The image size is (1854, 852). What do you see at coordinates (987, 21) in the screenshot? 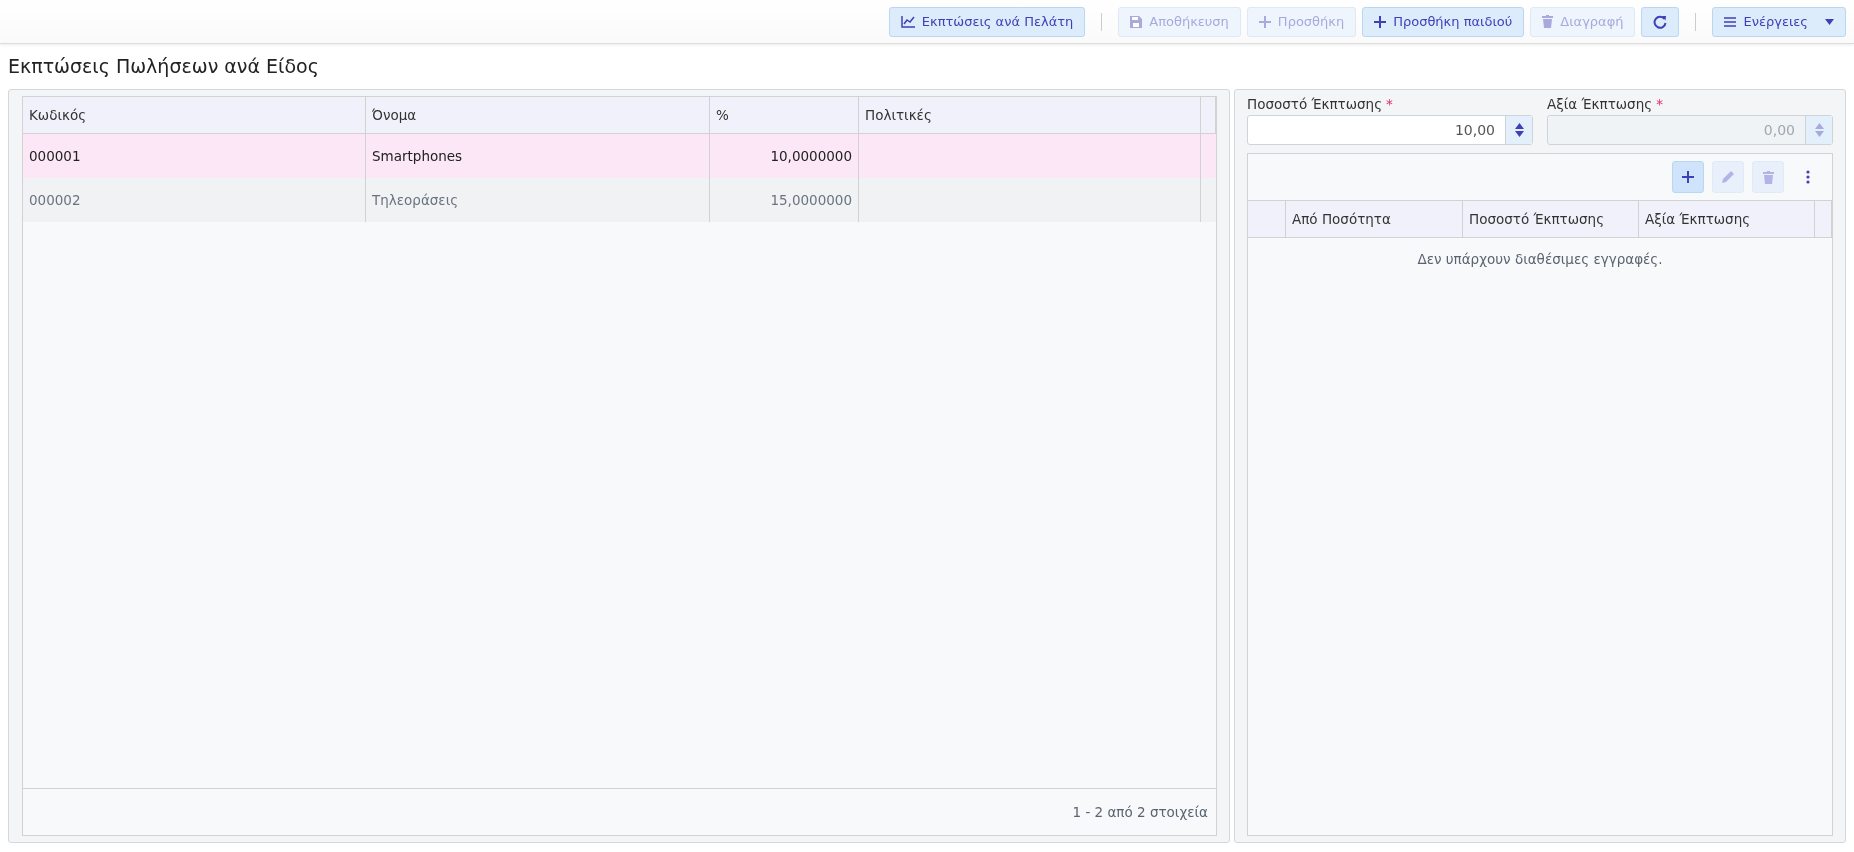
I see `toolbar-button: Εκπτώσεις ανά Πελάτη` at bounding box center [987, 21].